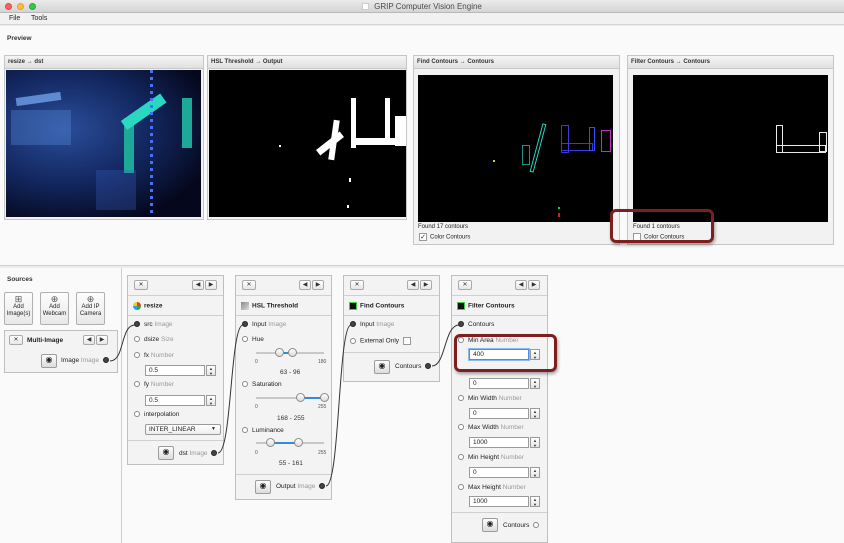 The height and width of the screenshot is (543, 844). What do you see at coordinates (230, 389) in the screenshot?
I see `wire-resize-to-hsl` at bounding box center [230, 389].